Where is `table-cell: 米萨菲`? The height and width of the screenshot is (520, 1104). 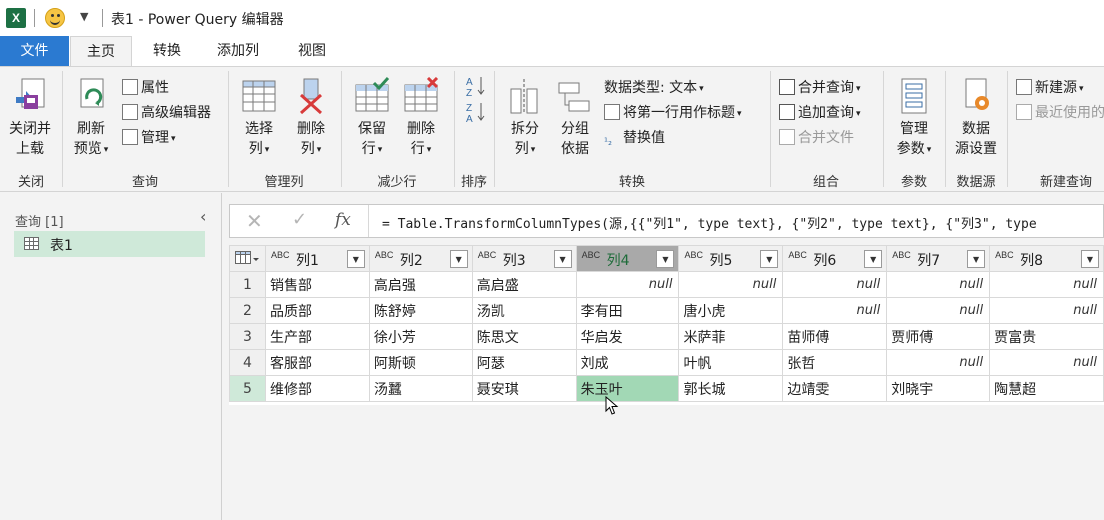
table-cell: 米萨菲 is located at coordinates (731, 336).